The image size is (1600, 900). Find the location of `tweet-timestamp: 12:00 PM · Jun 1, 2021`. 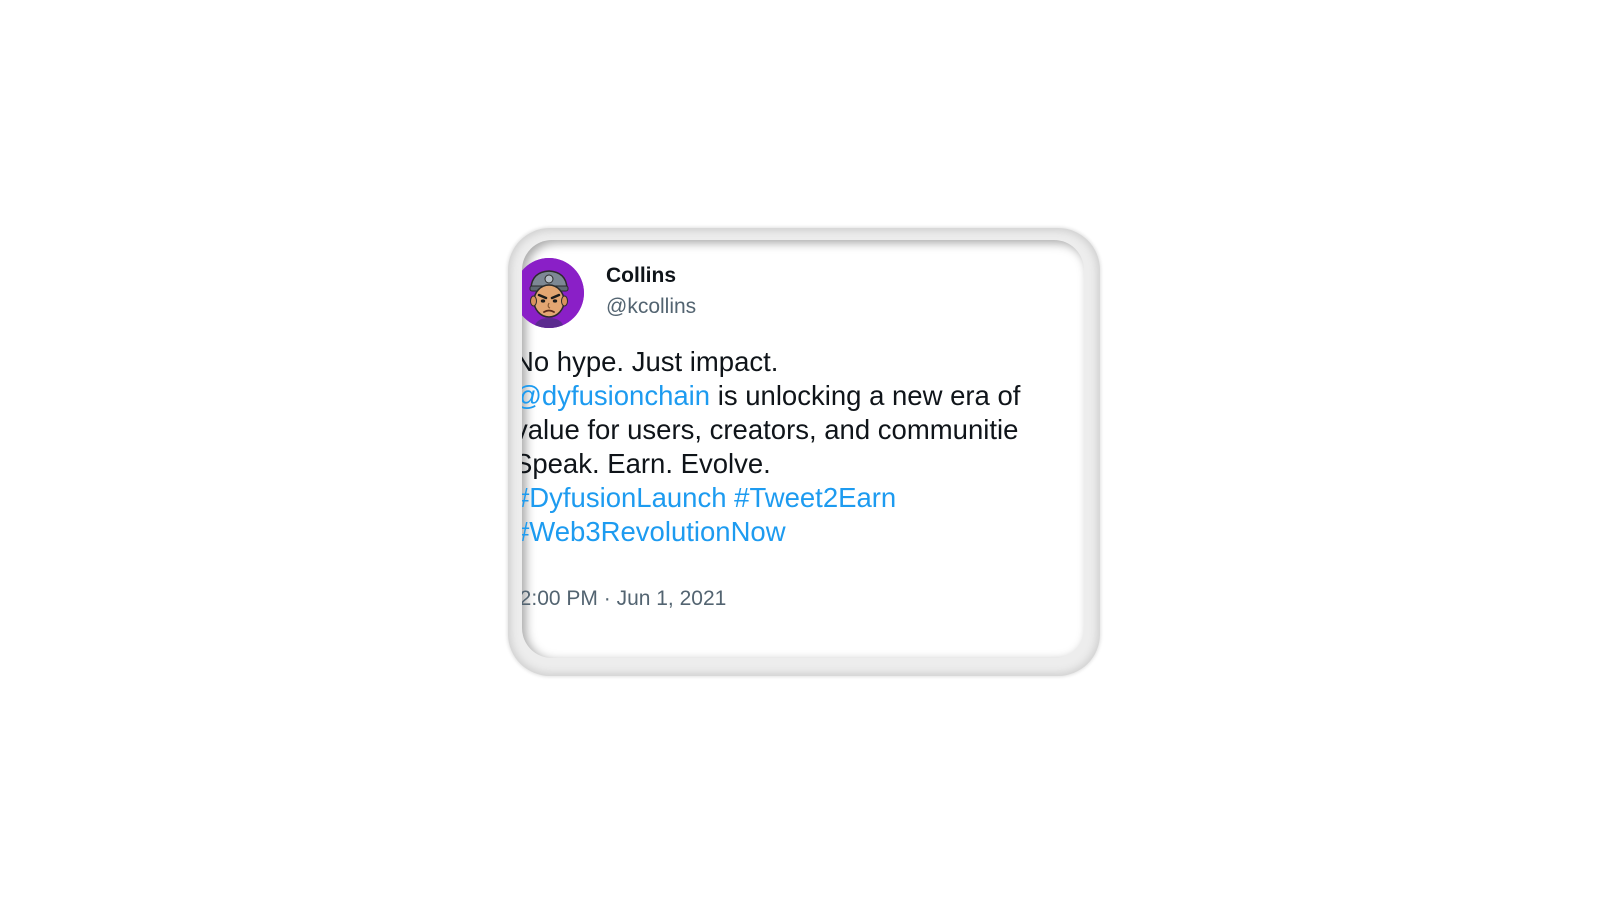

tweet-timestamp: 12:00 PM · Jun 1, 2021 is located at coordinates (624, 599).